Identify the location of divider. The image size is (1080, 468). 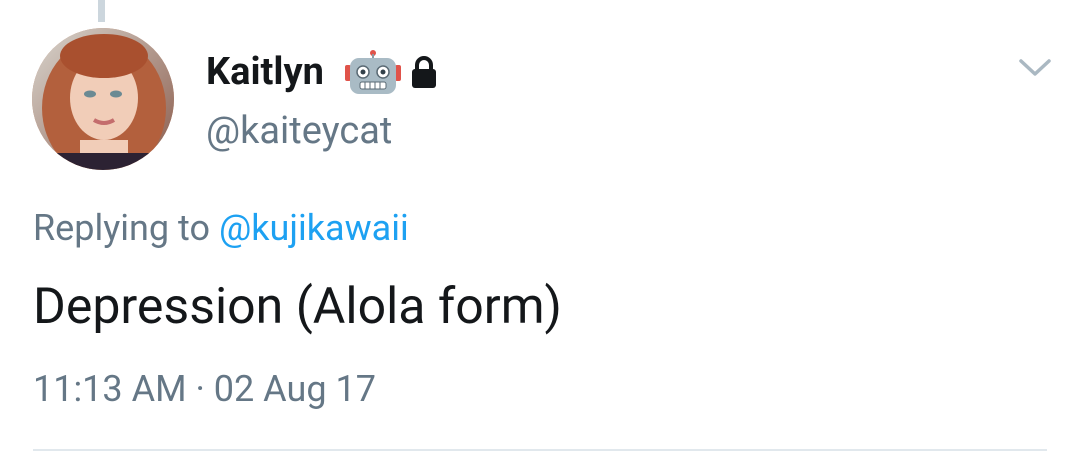
(540, 450).